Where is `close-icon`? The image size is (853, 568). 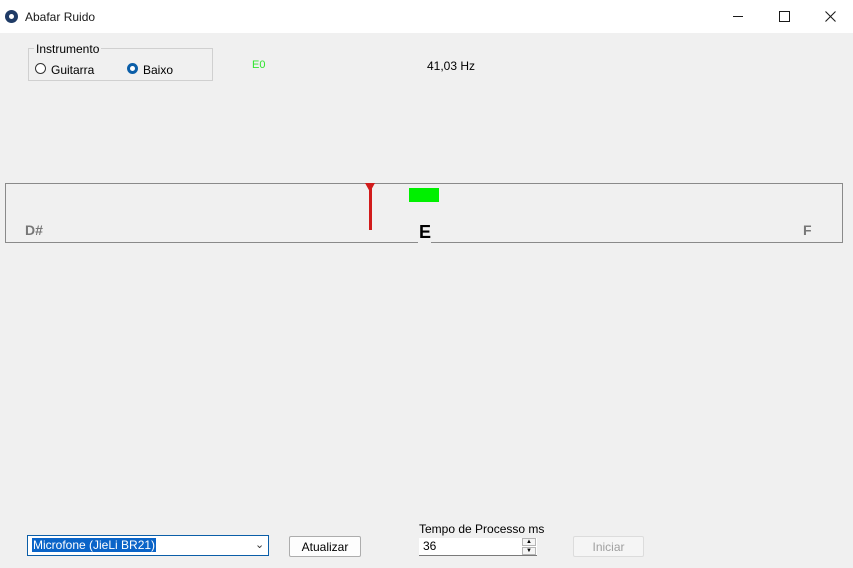
close-icon is located at coordinates (830, 16).